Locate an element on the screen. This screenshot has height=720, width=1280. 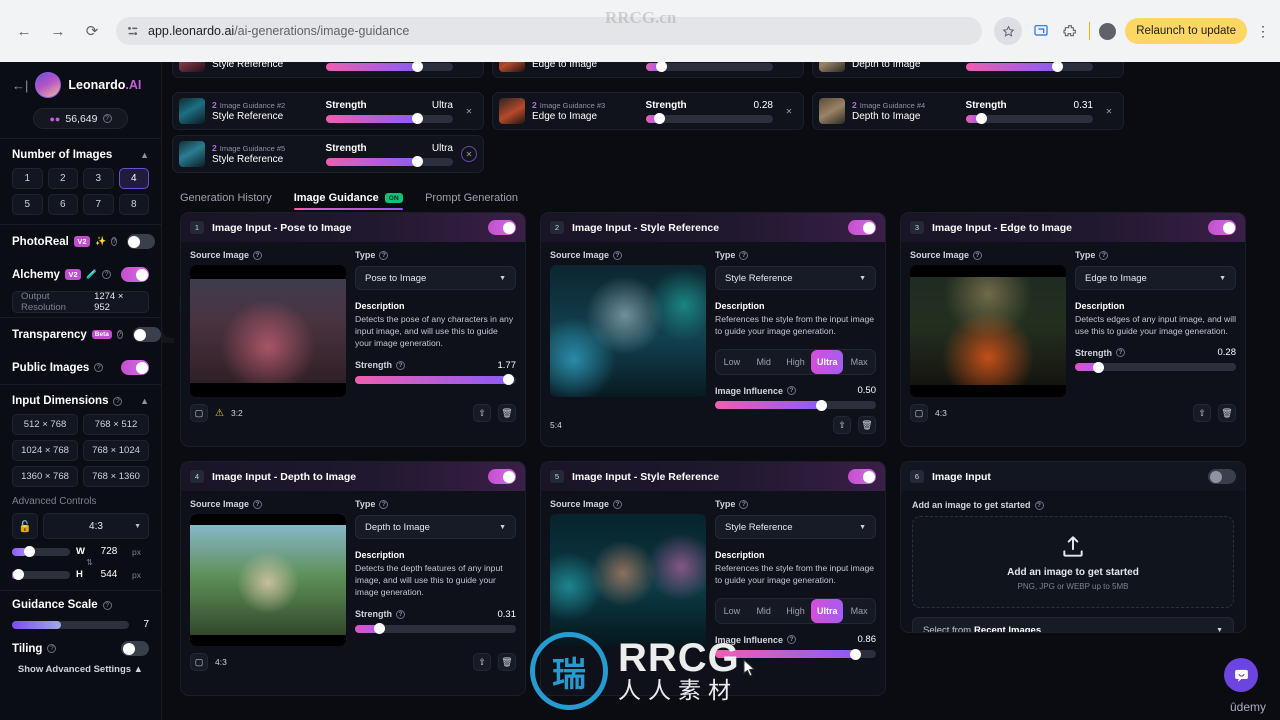
segment-high: High is located at coordinates (796, 611).